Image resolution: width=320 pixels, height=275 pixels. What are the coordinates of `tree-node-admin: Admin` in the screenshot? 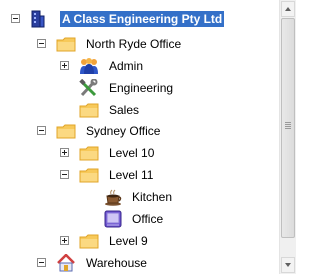 It's located at (139, 66).